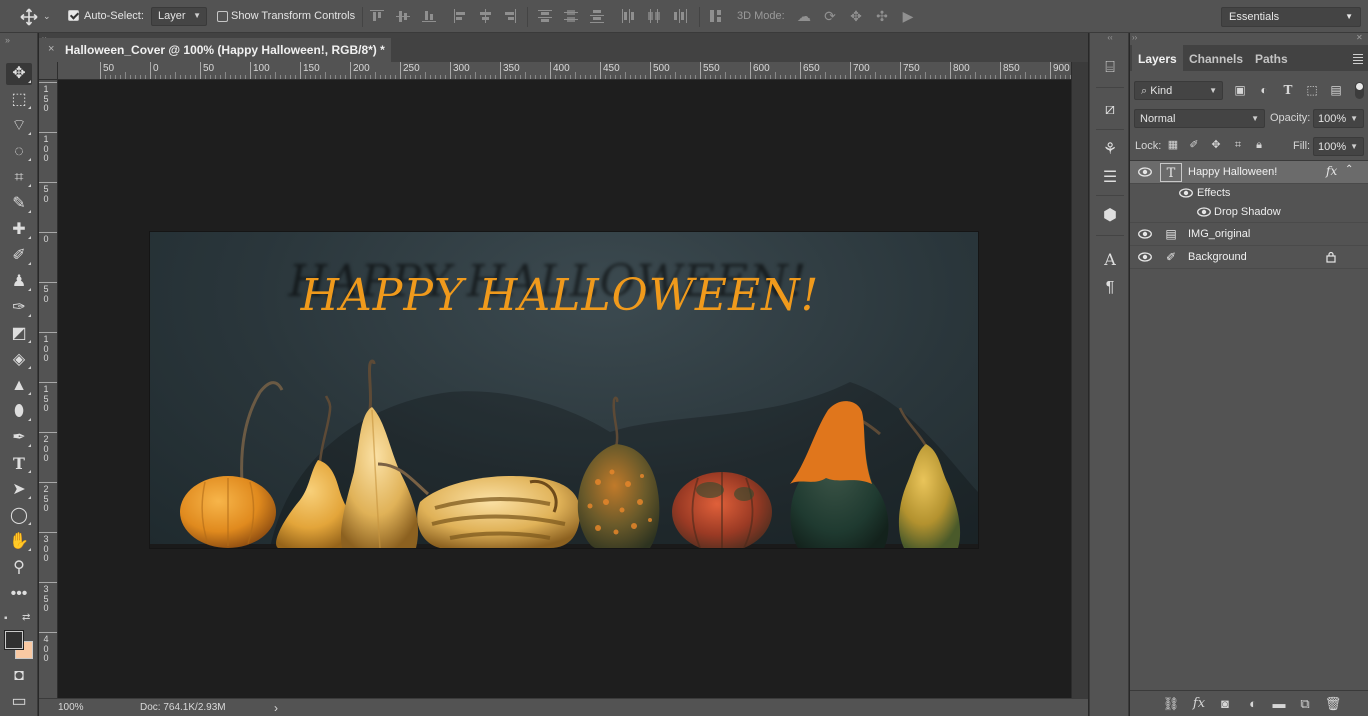  What do you see at coordinates (597, 16) in the screenshot?
I see `distribute-bottom-edges-icon` at bounding box center [597, 16].